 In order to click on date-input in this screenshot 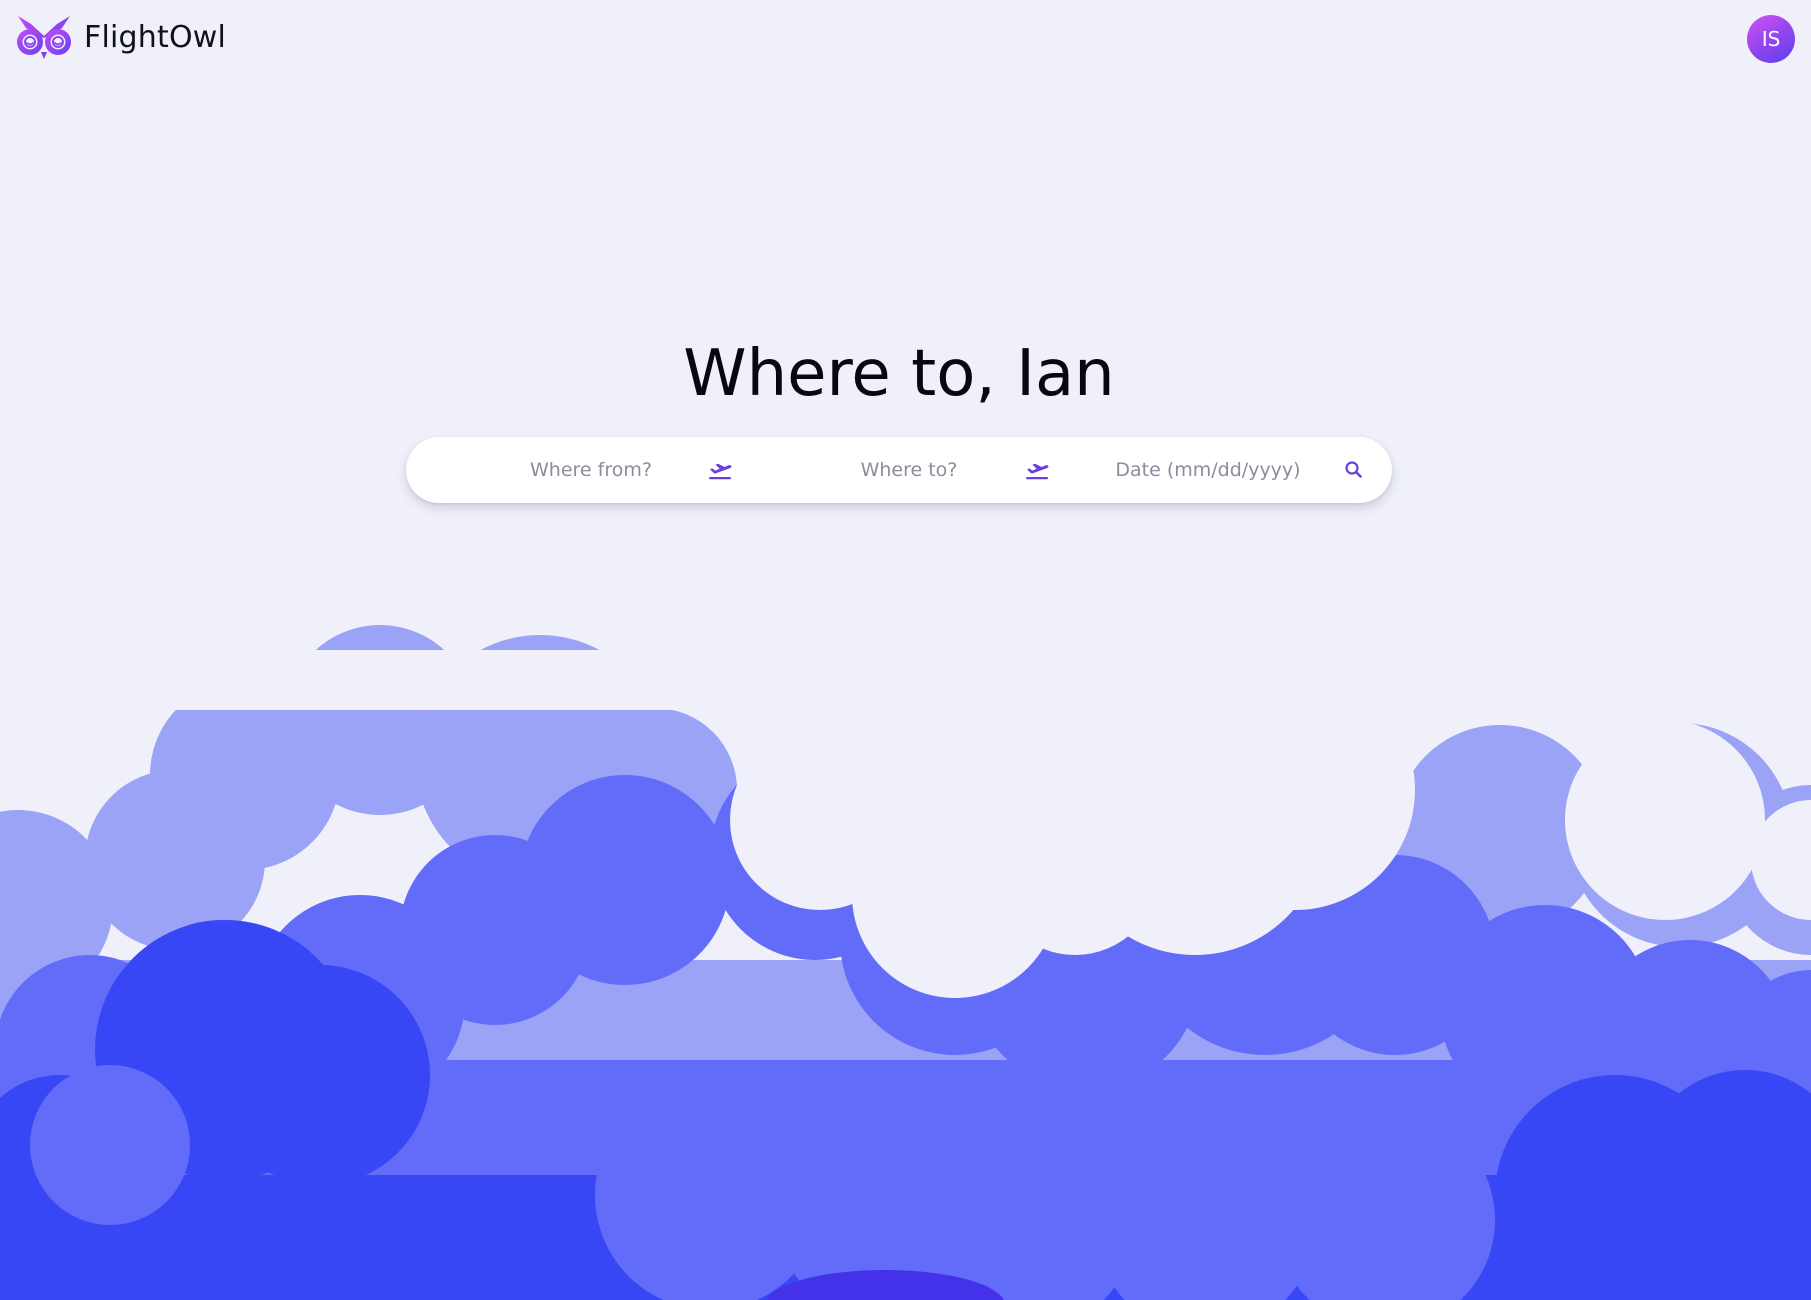, I will do `click(1208, 470)`.